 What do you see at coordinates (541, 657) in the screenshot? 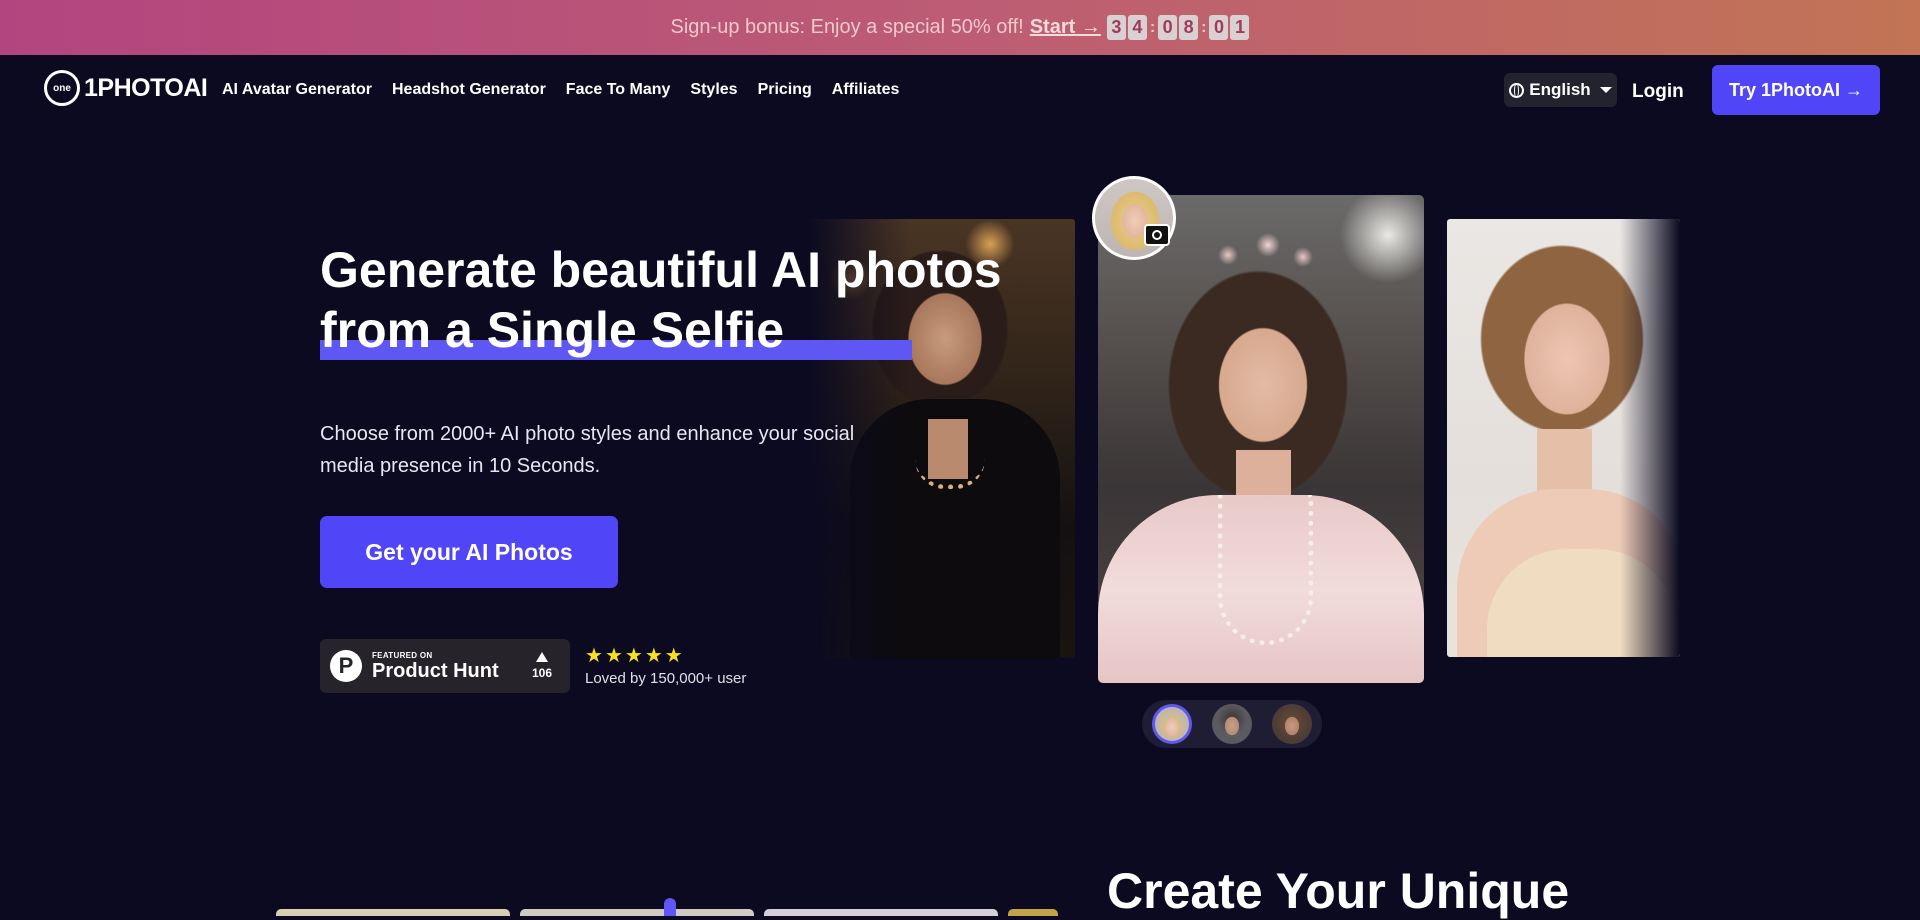
I see `upvote-icon` at bounding box center [541, 657].